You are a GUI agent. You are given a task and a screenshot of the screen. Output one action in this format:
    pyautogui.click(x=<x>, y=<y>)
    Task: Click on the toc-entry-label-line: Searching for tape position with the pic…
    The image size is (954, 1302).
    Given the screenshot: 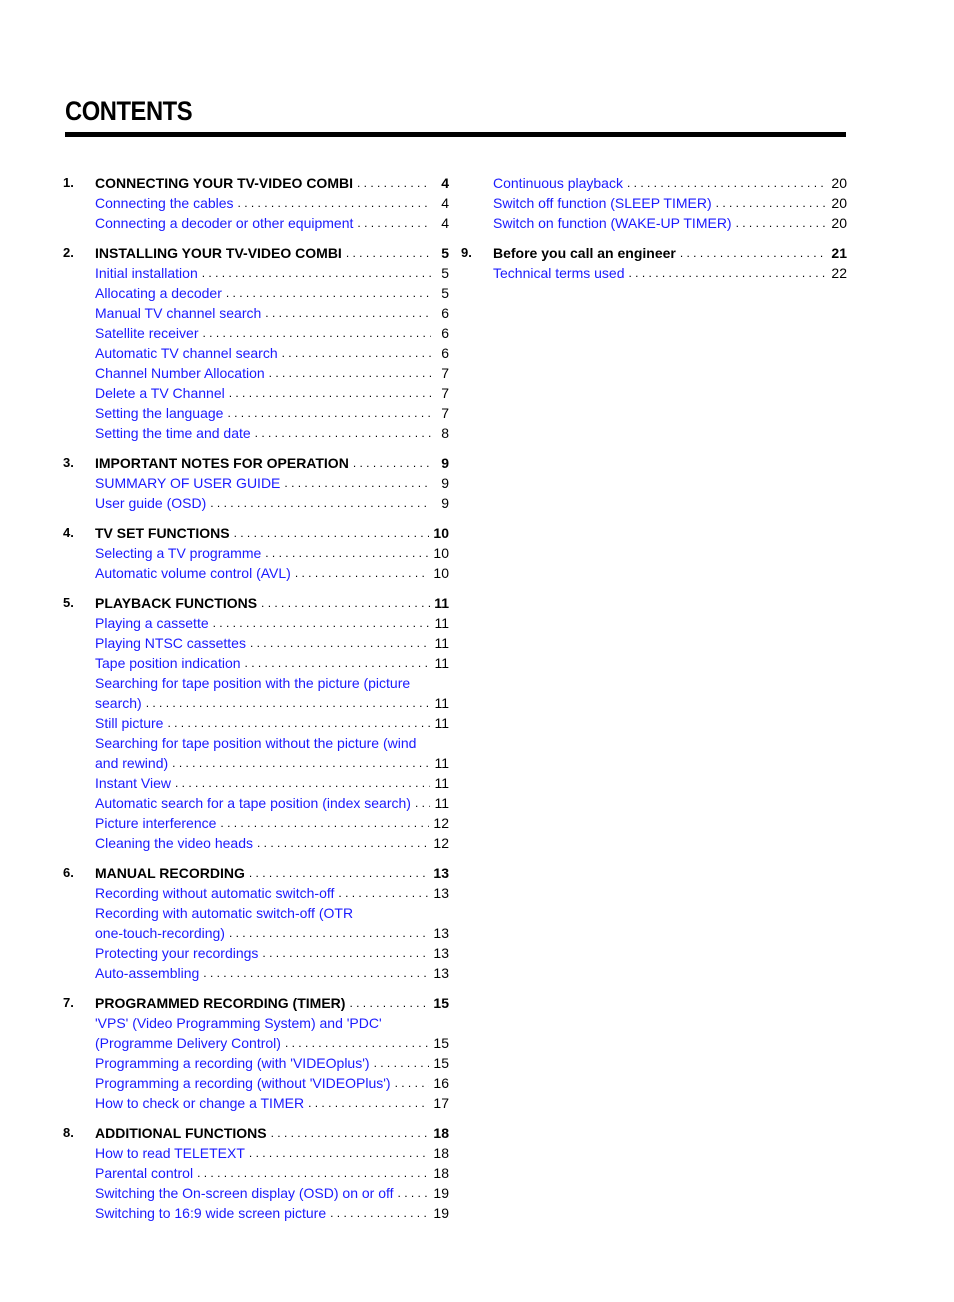 What is the action you would take?
    pyautogui.click(x=256, y=683)
    